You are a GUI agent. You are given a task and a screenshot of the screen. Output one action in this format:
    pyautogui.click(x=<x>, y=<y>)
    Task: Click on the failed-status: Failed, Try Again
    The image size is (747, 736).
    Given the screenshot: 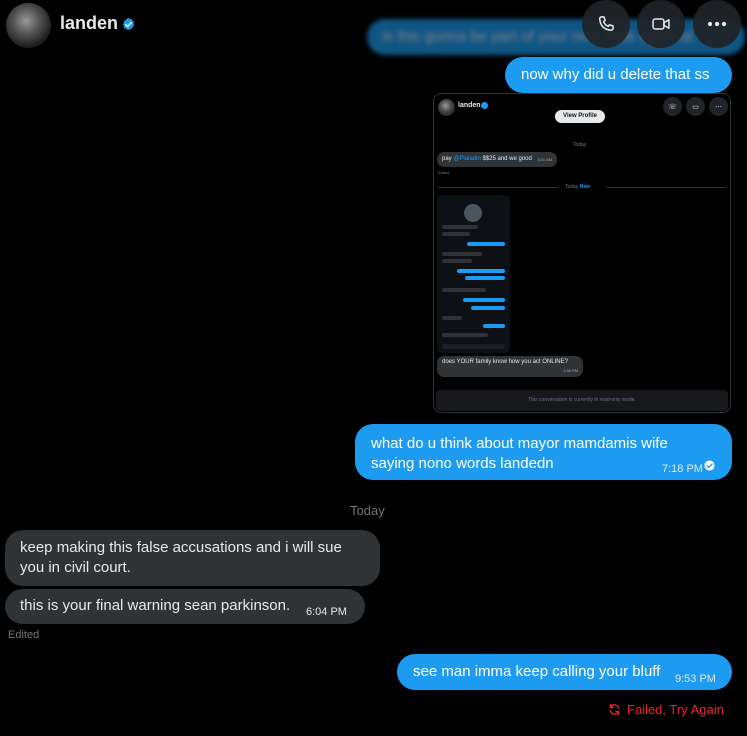 What is the action you would take?
    pyautogui.click(x=675, y=709)
    